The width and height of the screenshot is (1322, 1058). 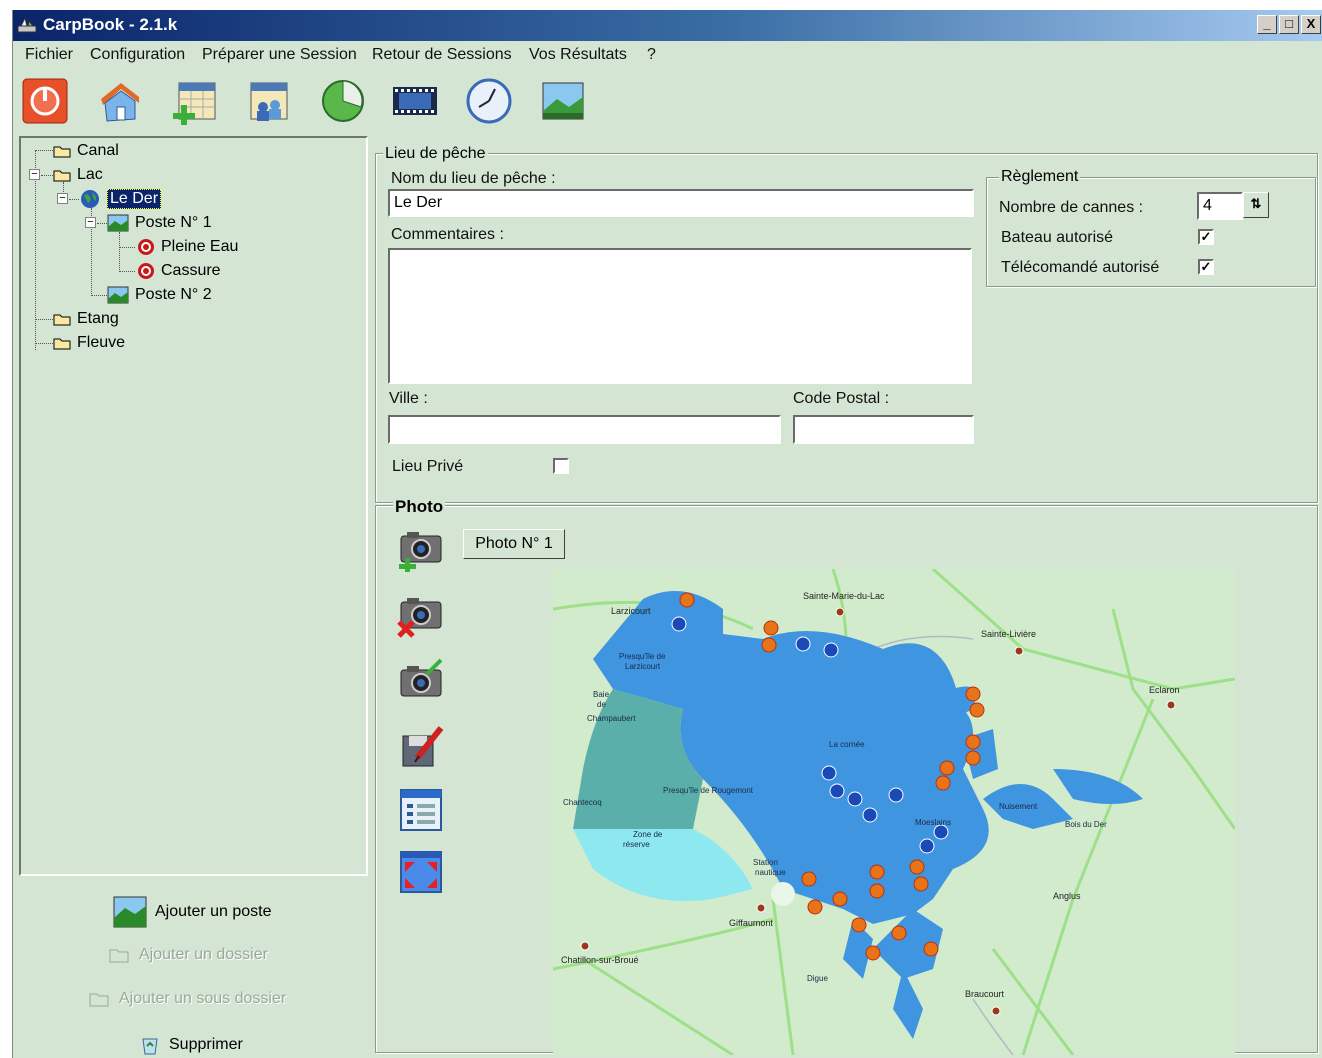 I want to click on tree-item-pleine-eau: Pleine Eau, so click(x=187, y=247).